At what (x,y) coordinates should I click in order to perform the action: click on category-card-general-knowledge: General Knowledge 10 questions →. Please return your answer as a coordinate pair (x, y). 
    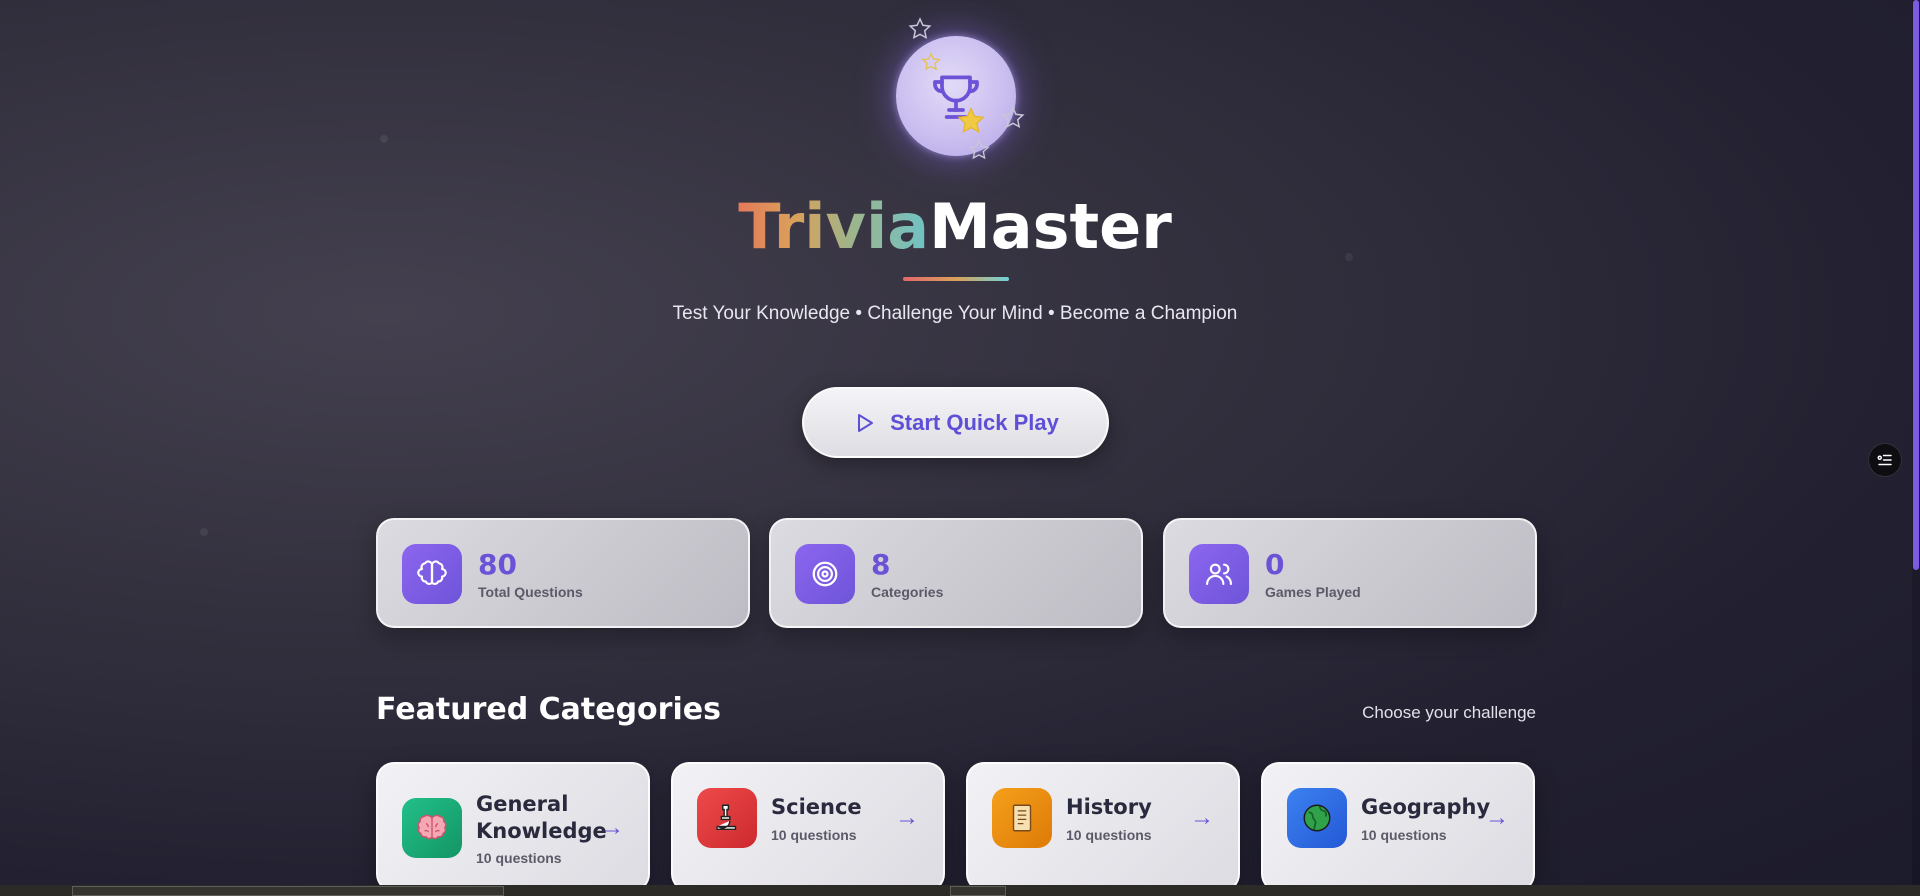
    Looking at the image, I should click on (513, 827).